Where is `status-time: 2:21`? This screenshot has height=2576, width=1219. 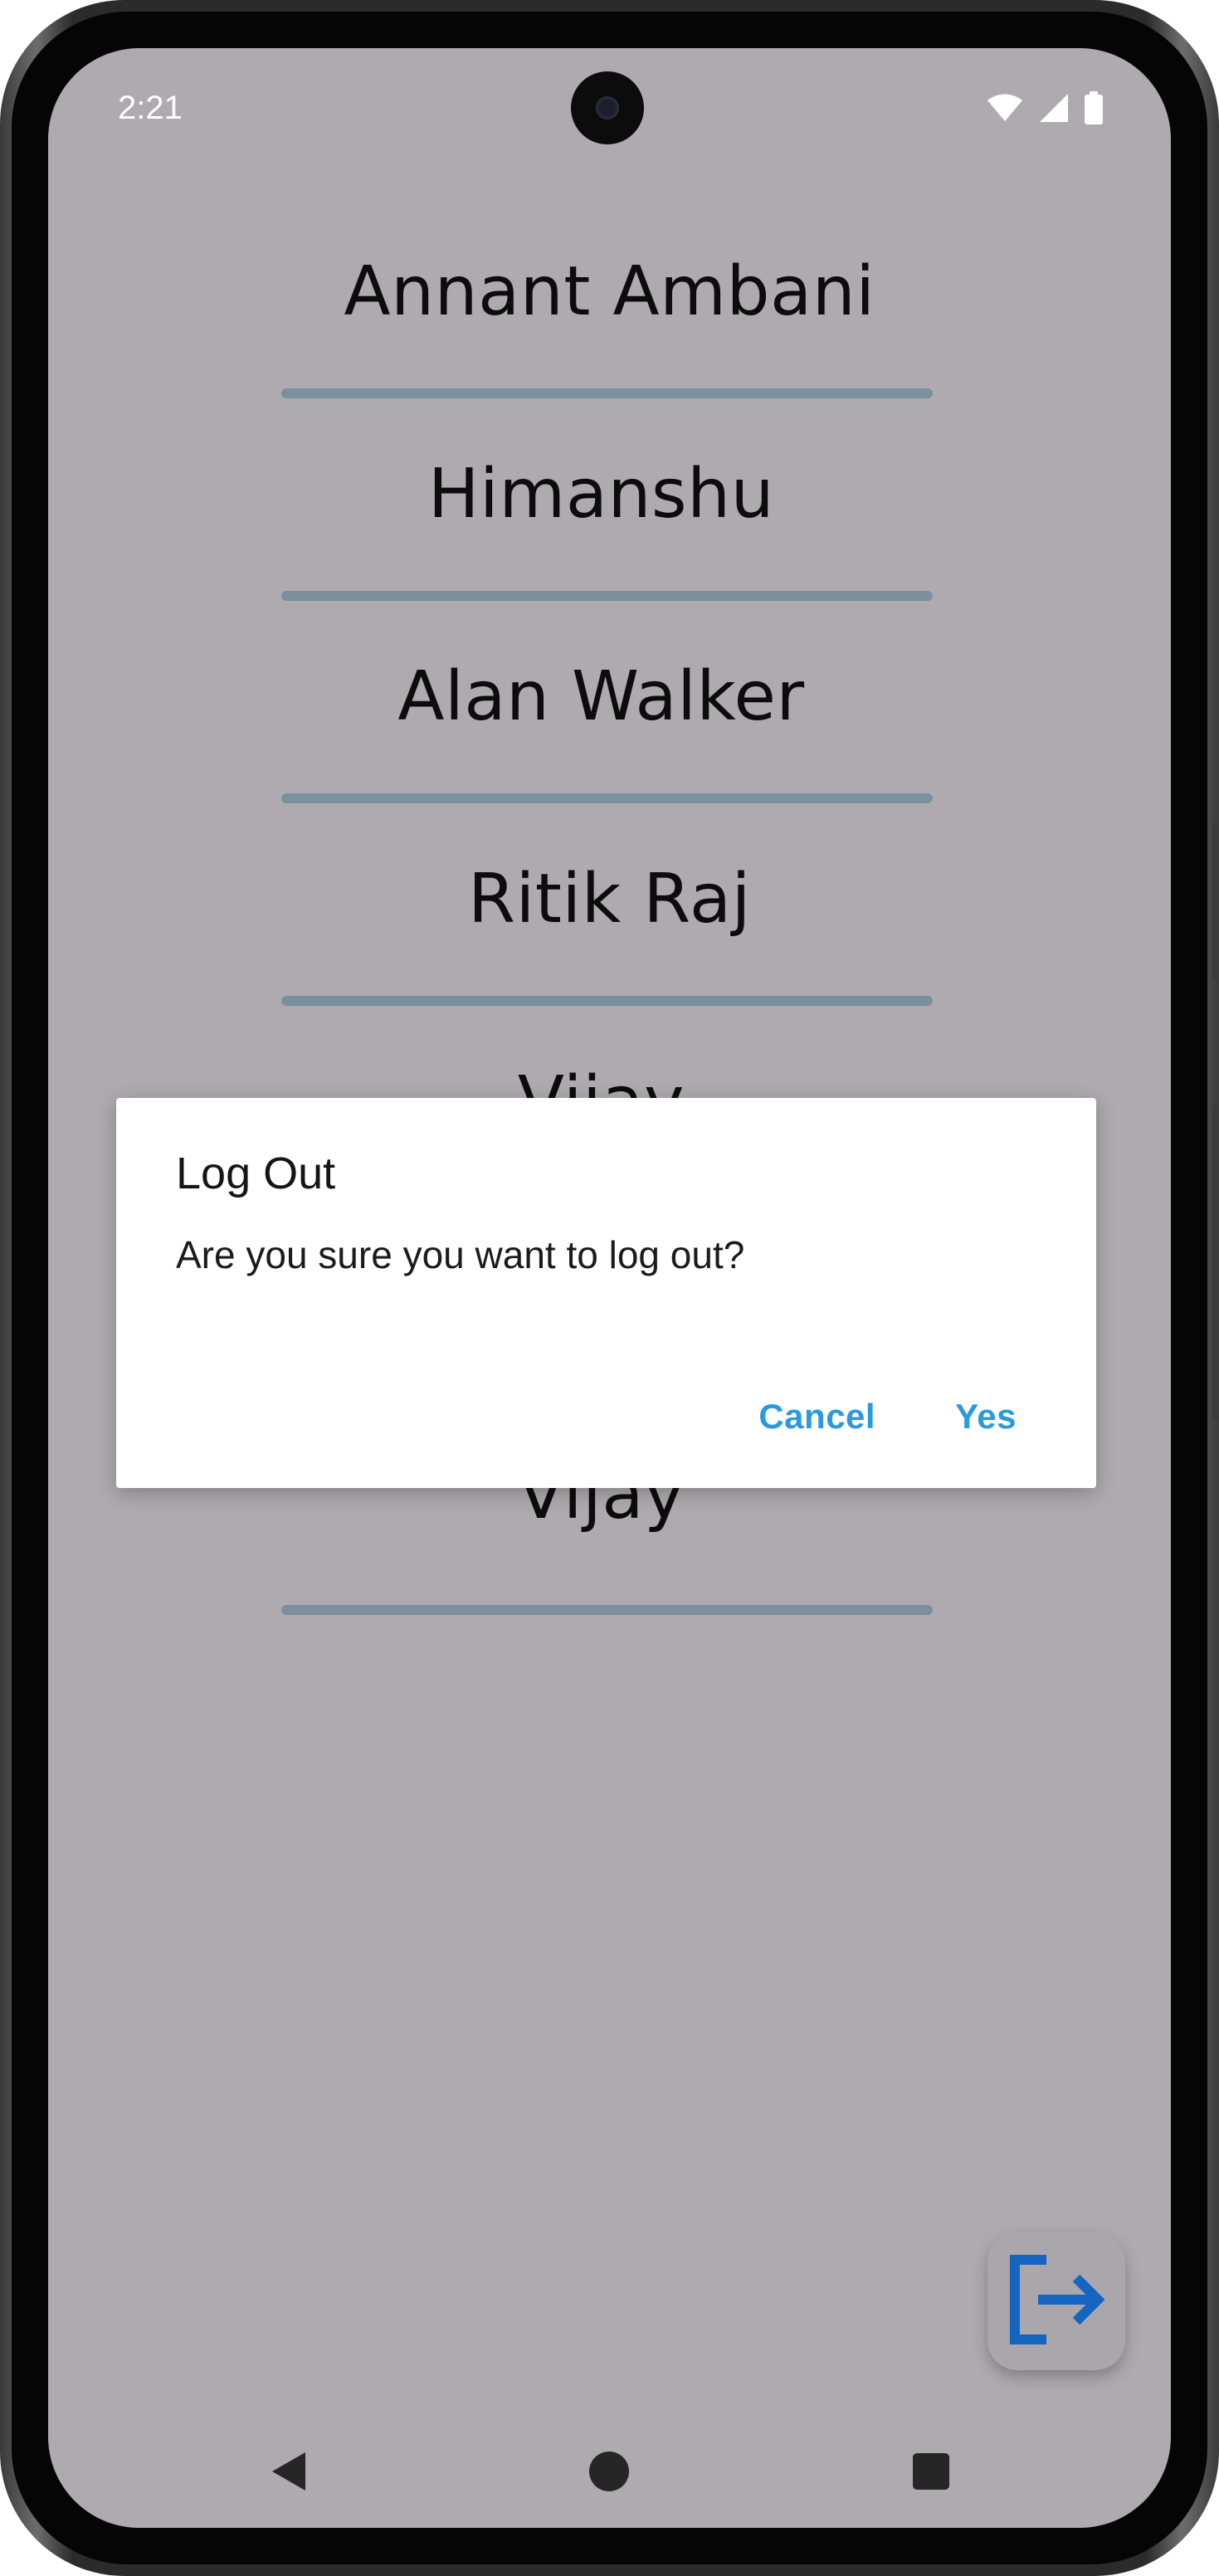 status-time: 2:21 is located at coordinates (151, 108).